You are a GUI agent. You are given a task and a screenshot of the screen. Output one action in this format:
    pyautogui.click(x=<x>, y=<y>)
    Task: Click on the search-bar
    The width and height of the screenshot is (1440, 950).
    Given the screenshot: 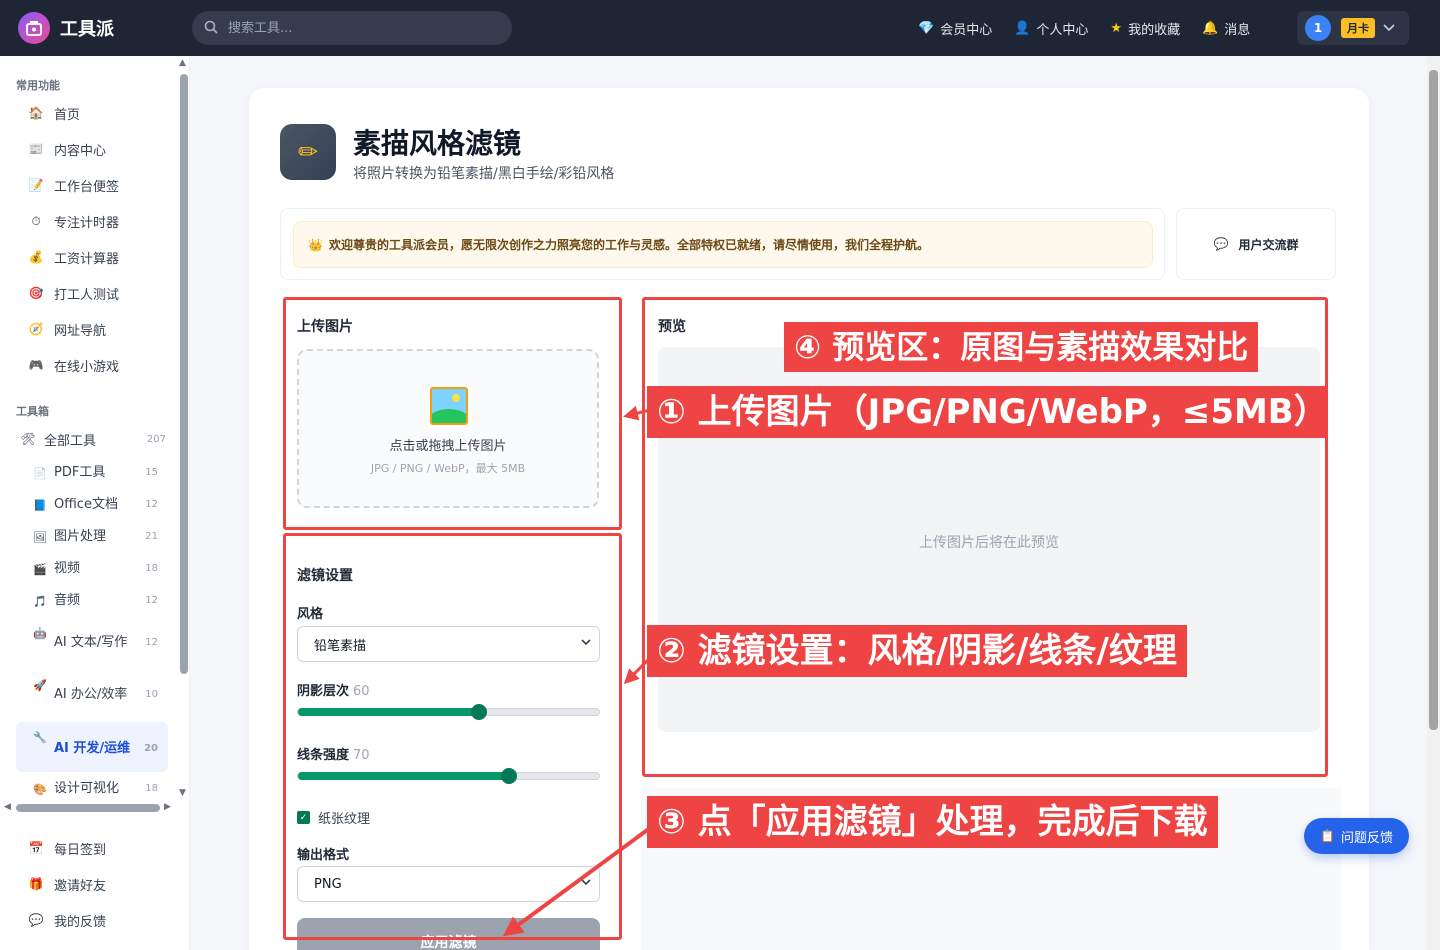 What is the action you would take?
    pyautogui.click(x=352, y=28)
    